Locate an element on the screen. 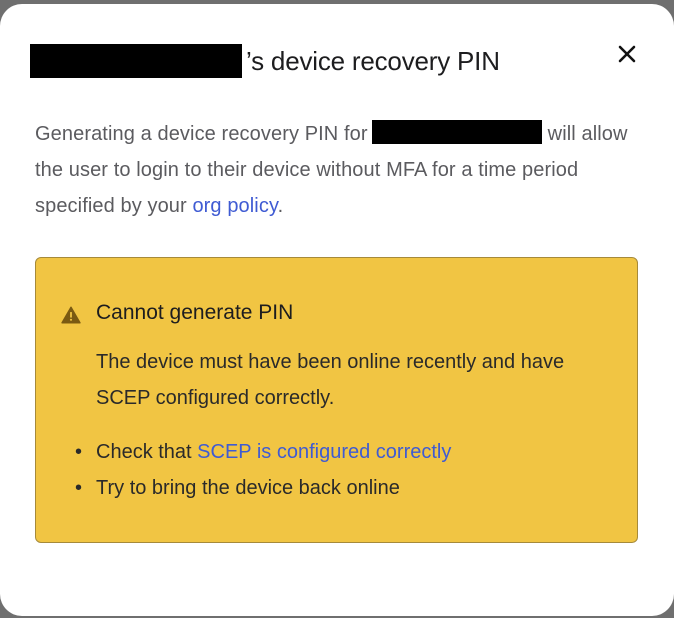 The height and width of the screenshot is (618, 674). description-text-1: Generating a device recovery PIN for is located at coordinates (201, 134).